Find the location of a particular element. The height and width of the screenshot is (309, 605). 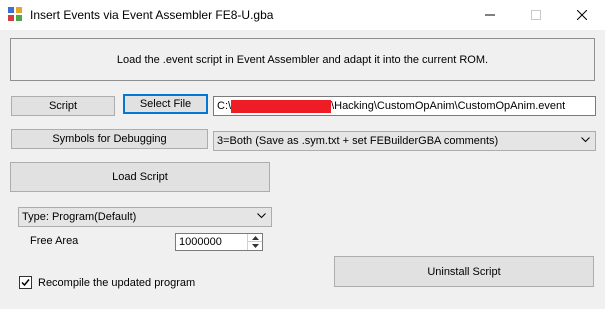

minimize-button is located at coordinates (490, 15).